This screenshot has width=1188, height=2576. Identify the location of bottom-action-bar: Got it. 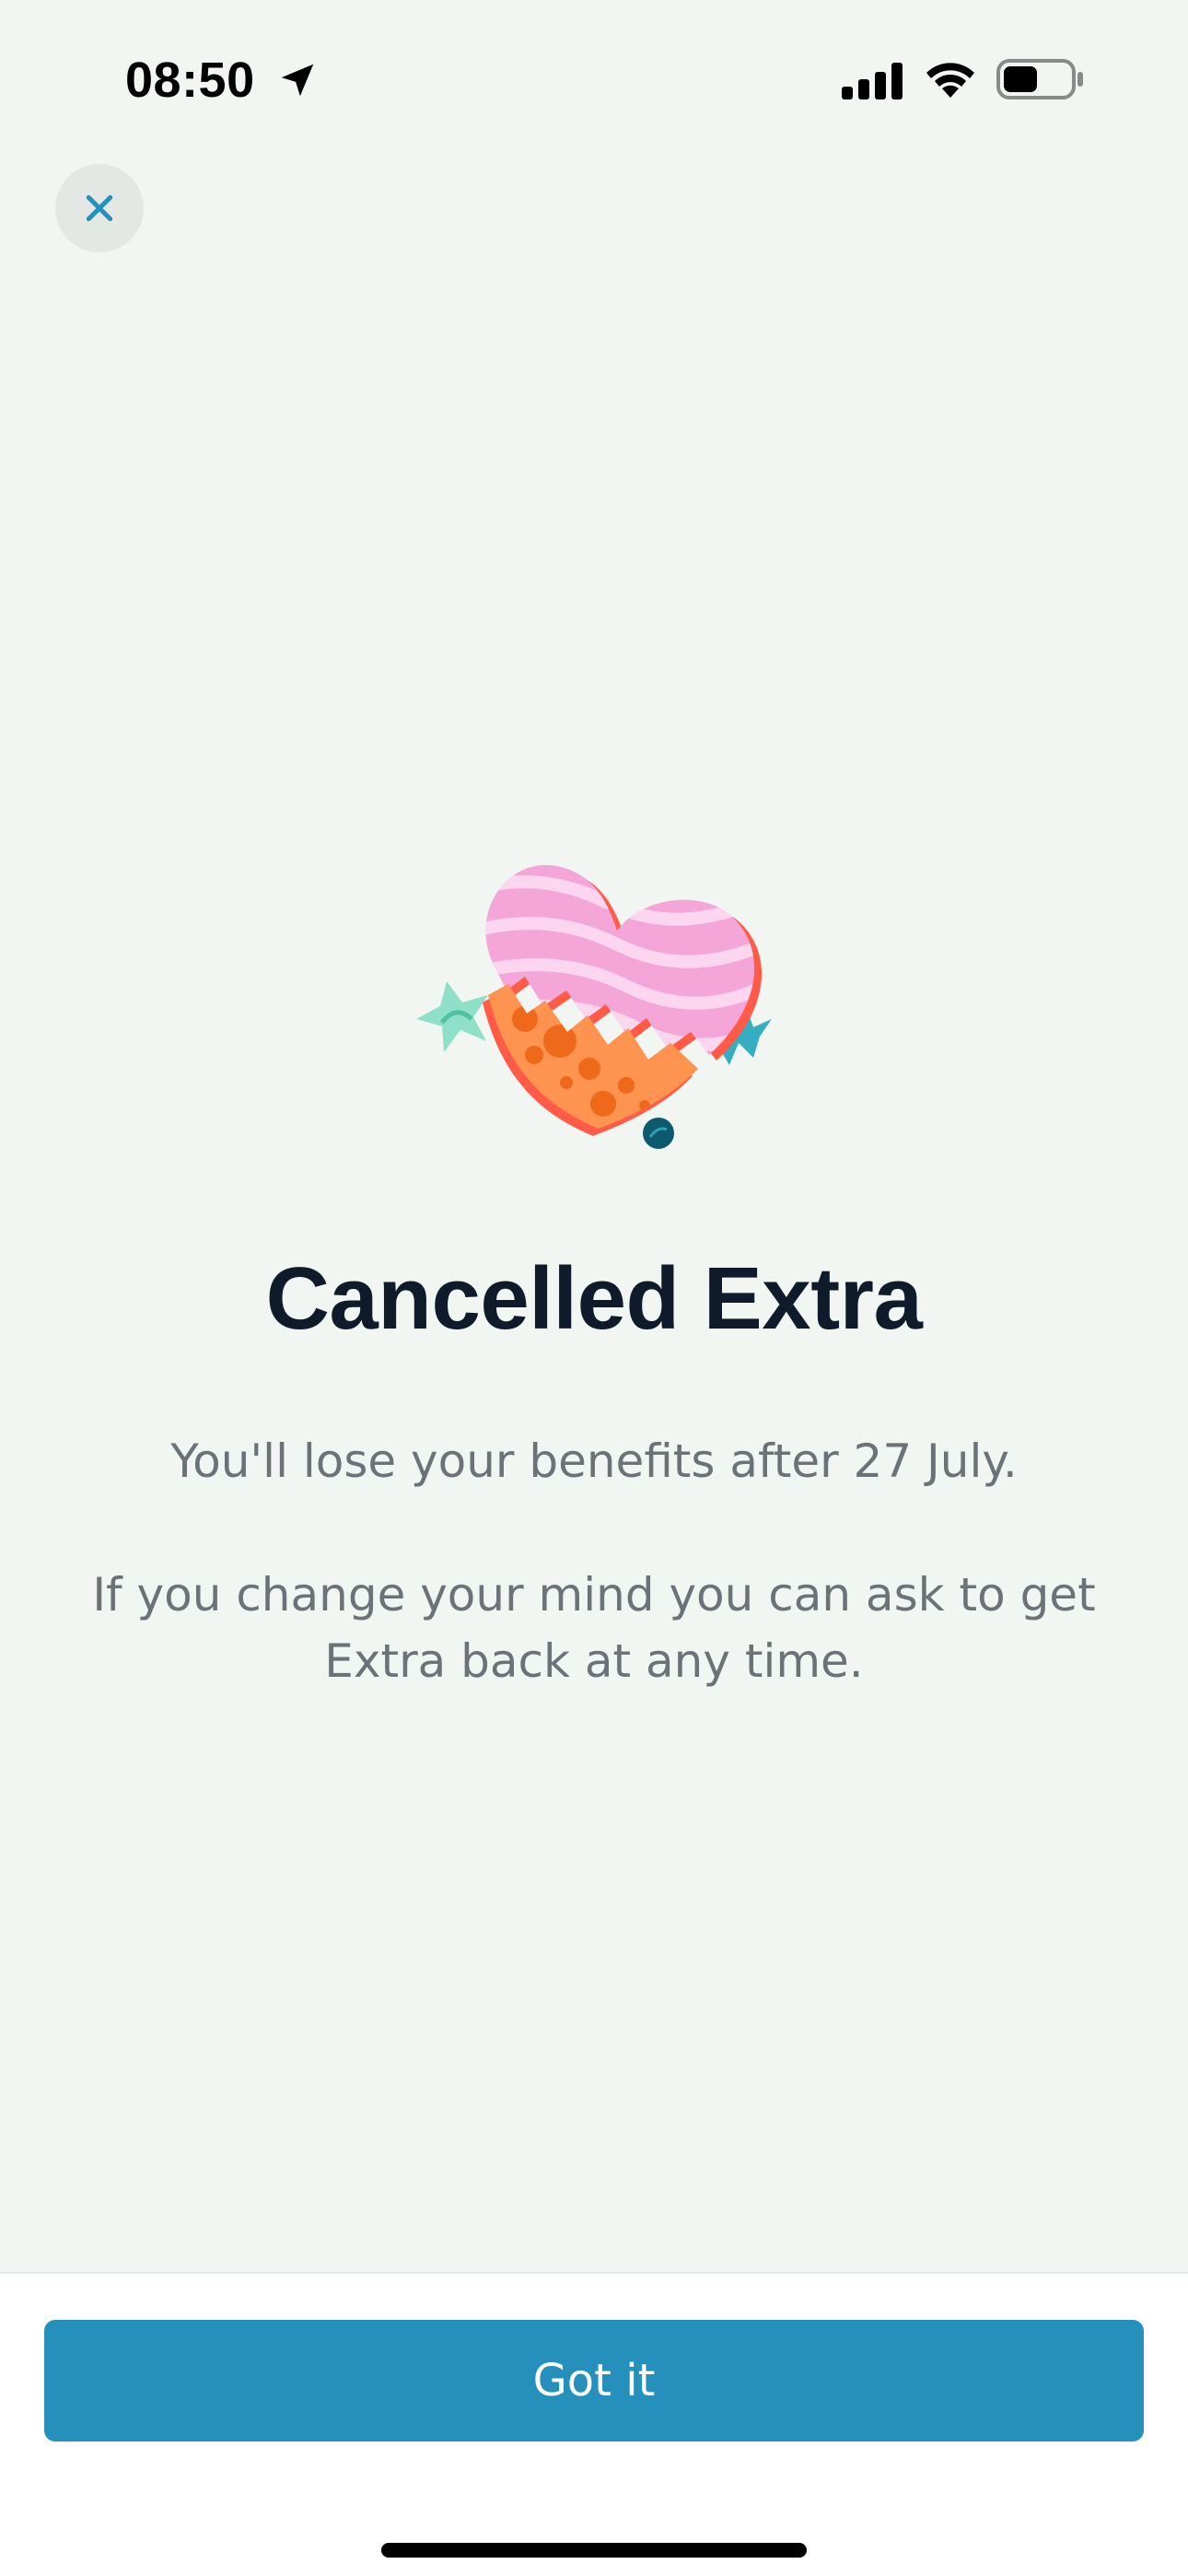
(594, 2424).